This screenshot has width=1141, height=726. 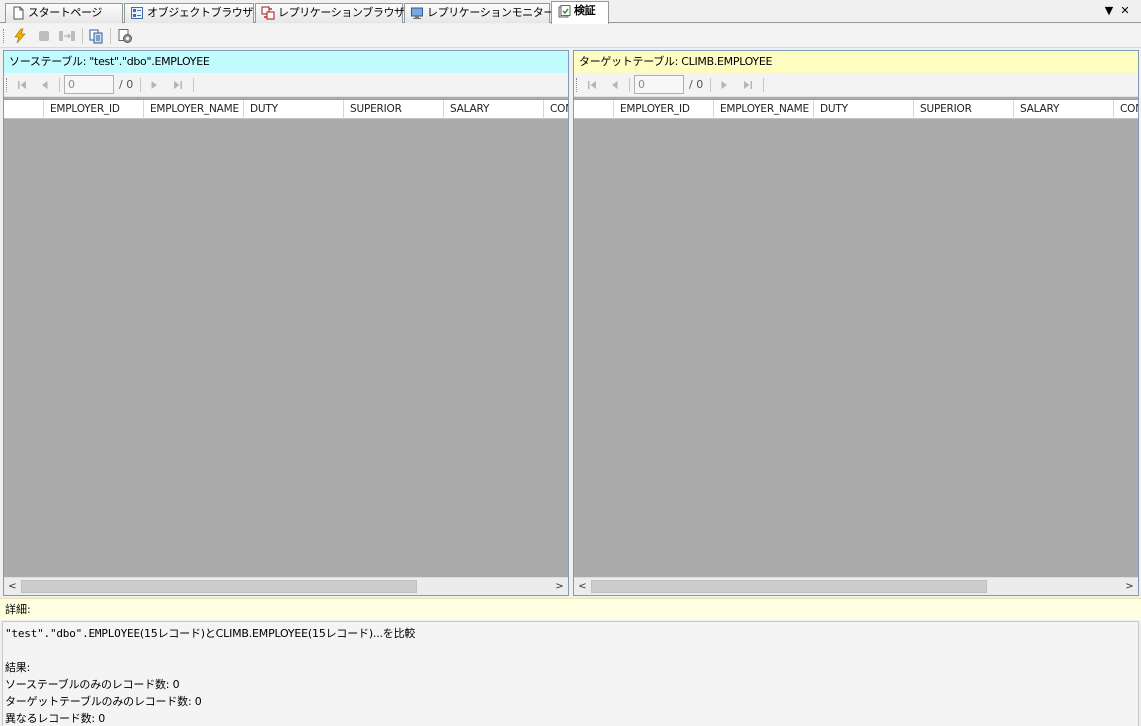 I want to click on tab-start-page: スタートページ, so click(x=64, y=13).